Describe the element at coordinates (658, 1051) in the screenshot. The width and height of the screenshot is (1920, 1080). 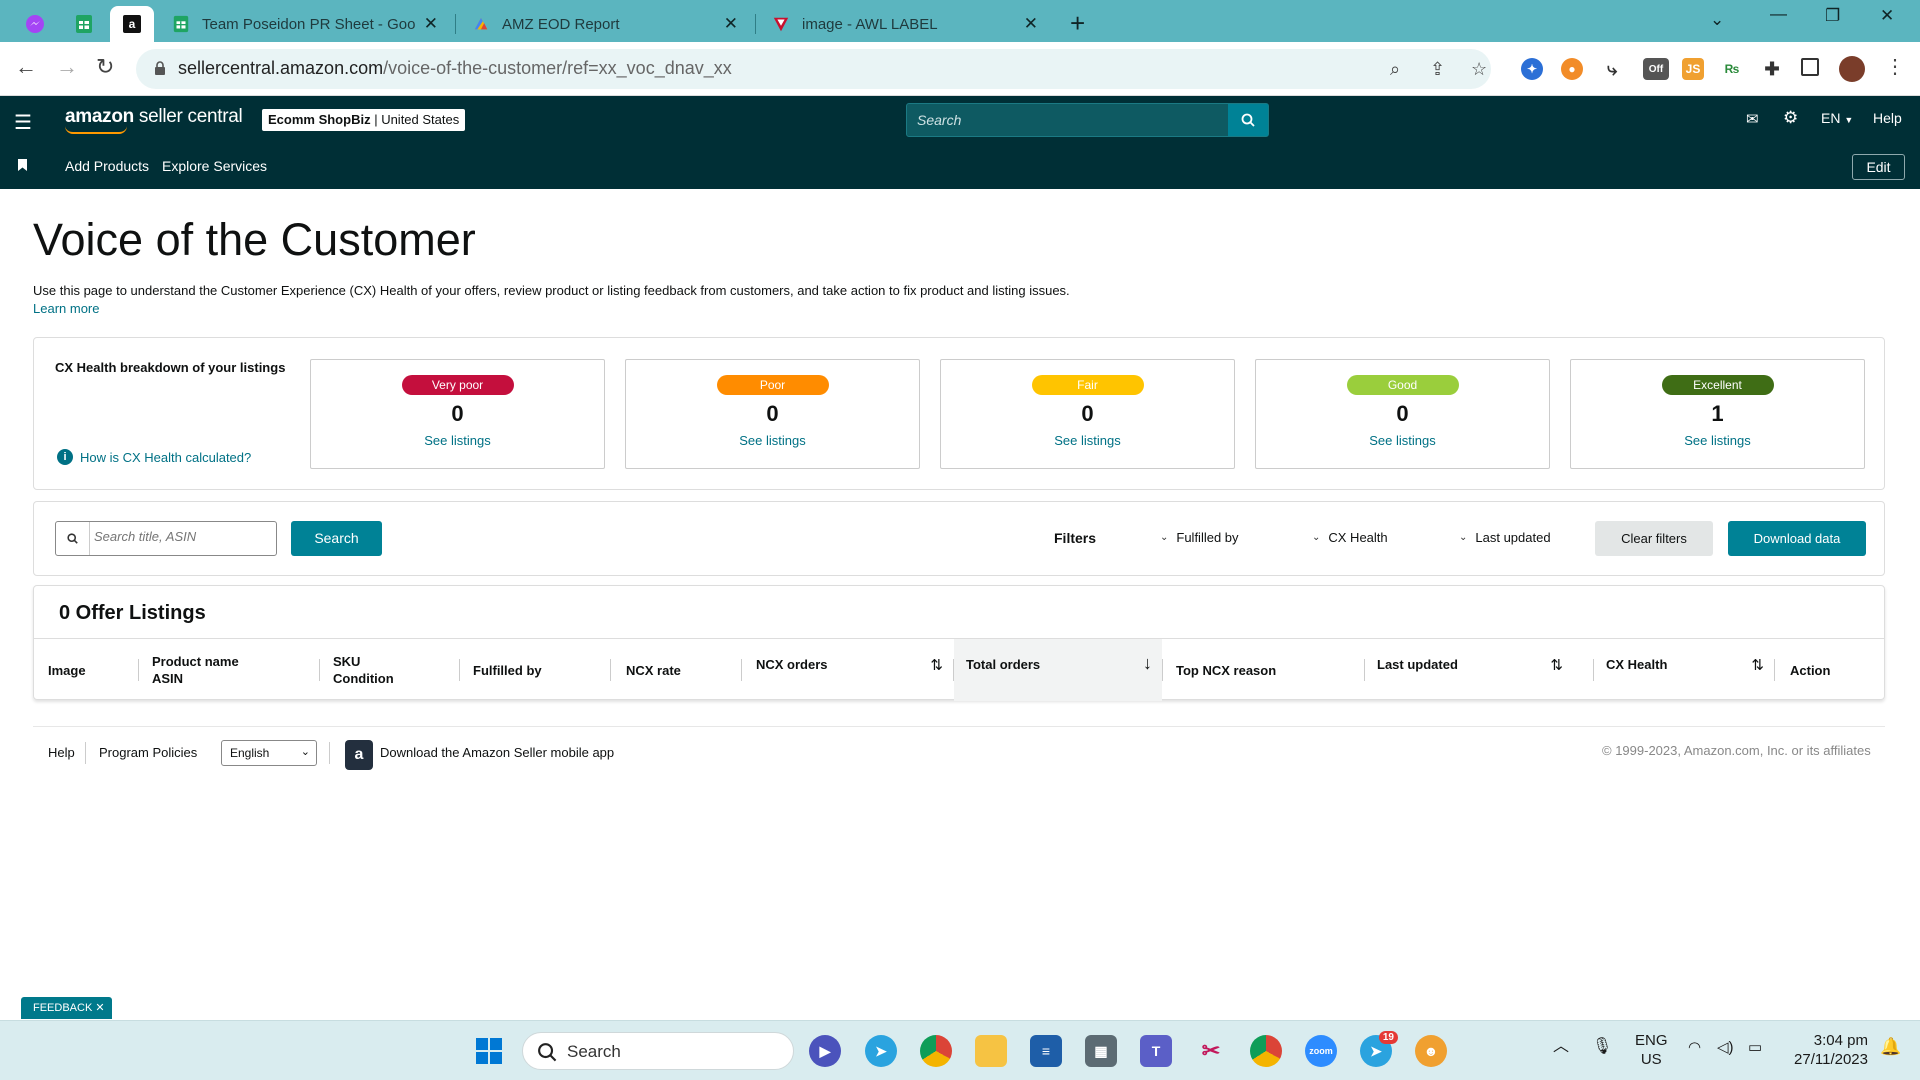
I see `taskbar-search-box: Search` at that location.